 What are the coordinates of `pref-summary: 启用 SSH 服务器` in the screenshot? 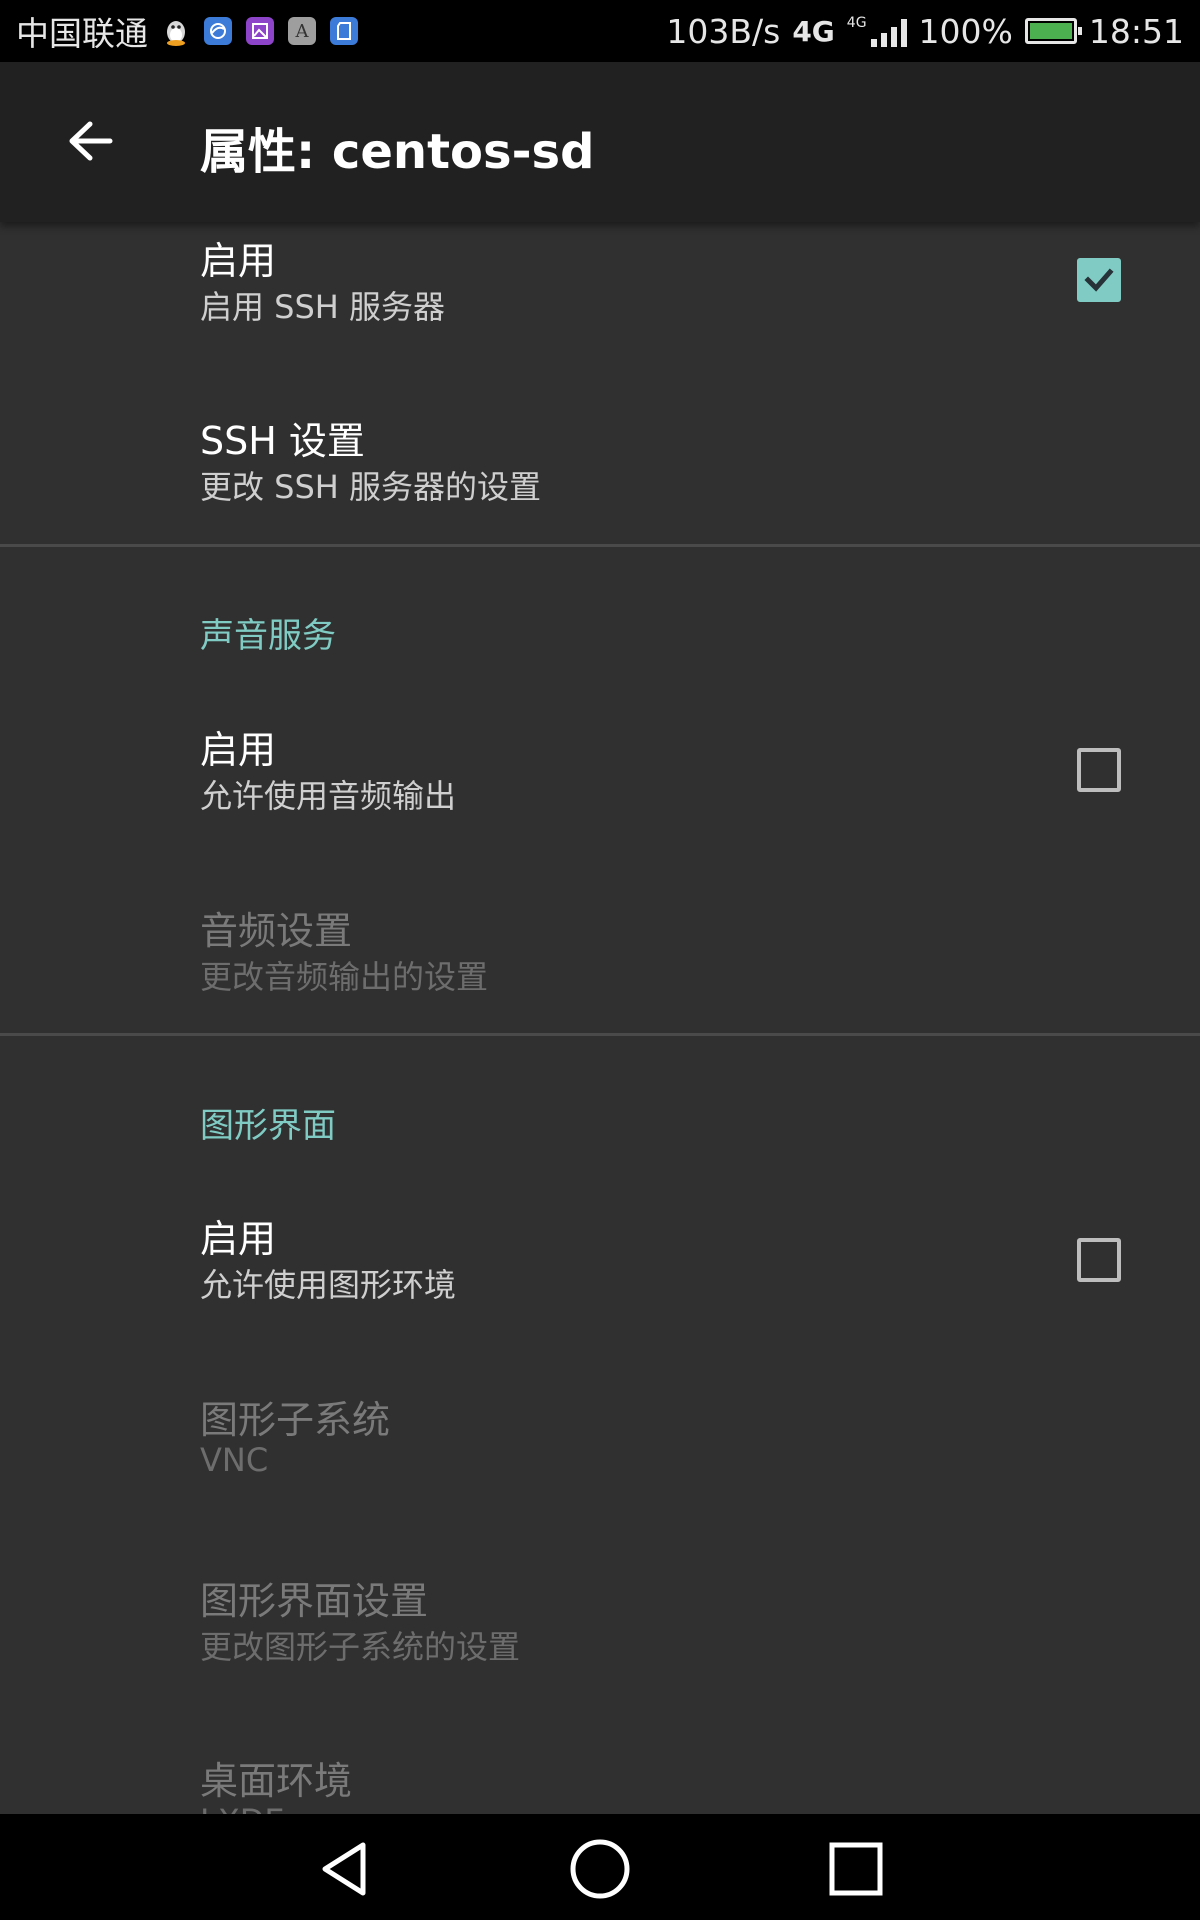 It's located at (323, 307).